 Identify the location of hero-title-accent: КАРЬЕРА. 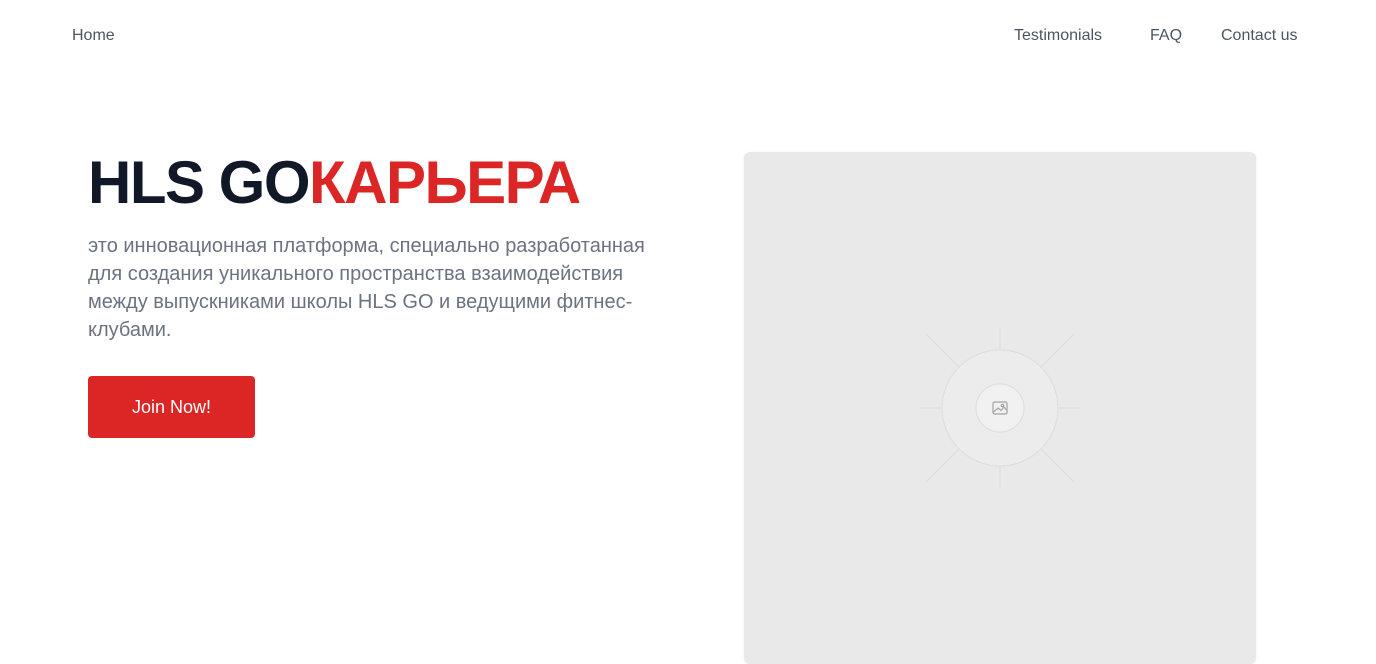
(445, 182).